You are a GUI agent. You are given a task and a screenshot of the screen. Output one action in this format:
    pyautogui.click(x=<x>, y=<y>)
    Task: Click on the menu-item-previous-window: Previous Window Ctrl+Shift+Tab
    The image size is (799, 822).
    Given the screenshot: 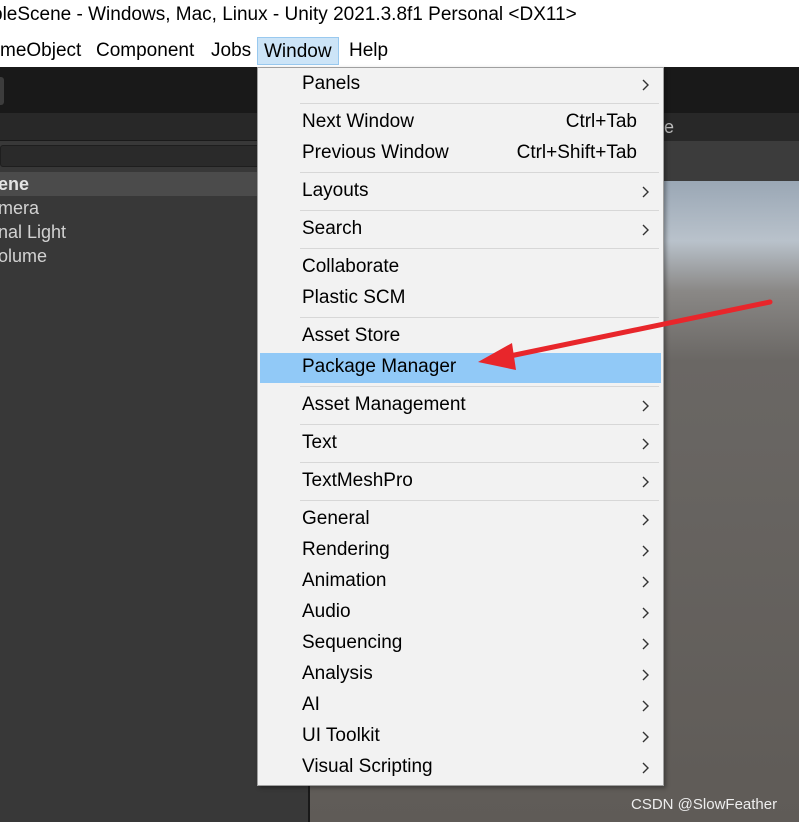 What is the action you would take?
    pyautogui.click(x=460, y=154)
    